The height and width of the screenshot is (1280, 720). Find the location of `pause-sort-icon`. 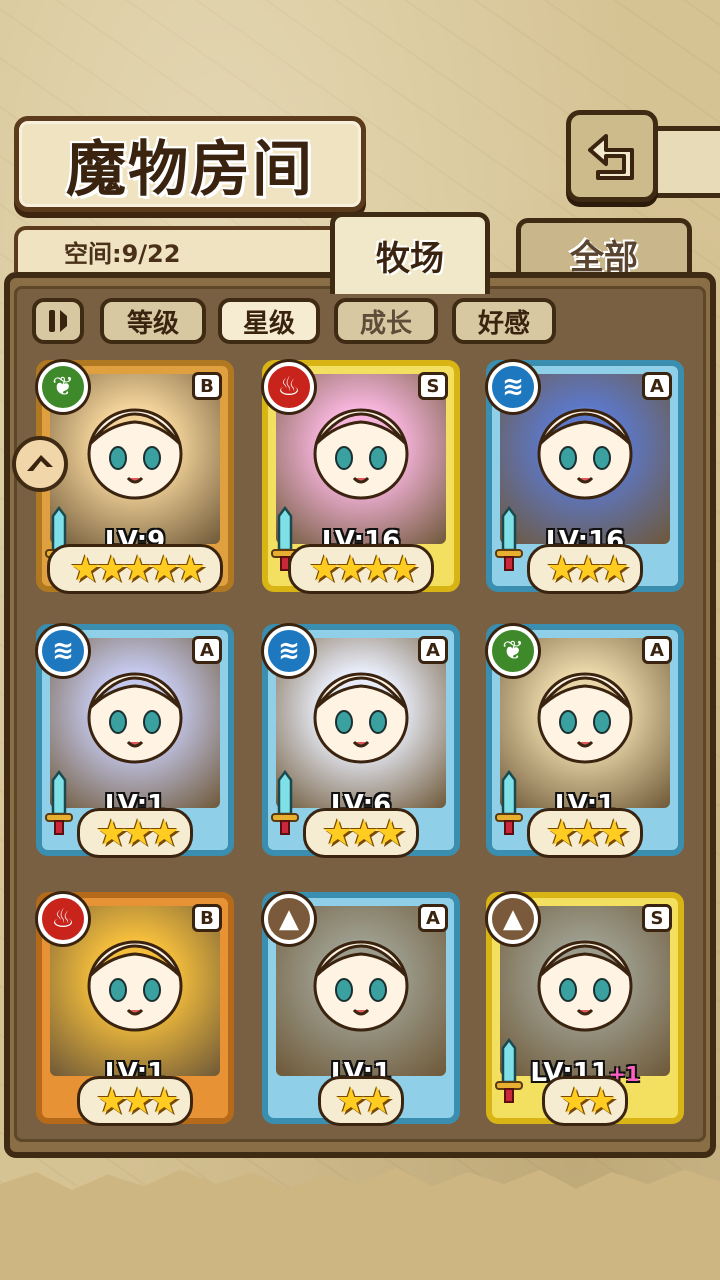

pause-sort-icon is located at coordinates (58, 321).